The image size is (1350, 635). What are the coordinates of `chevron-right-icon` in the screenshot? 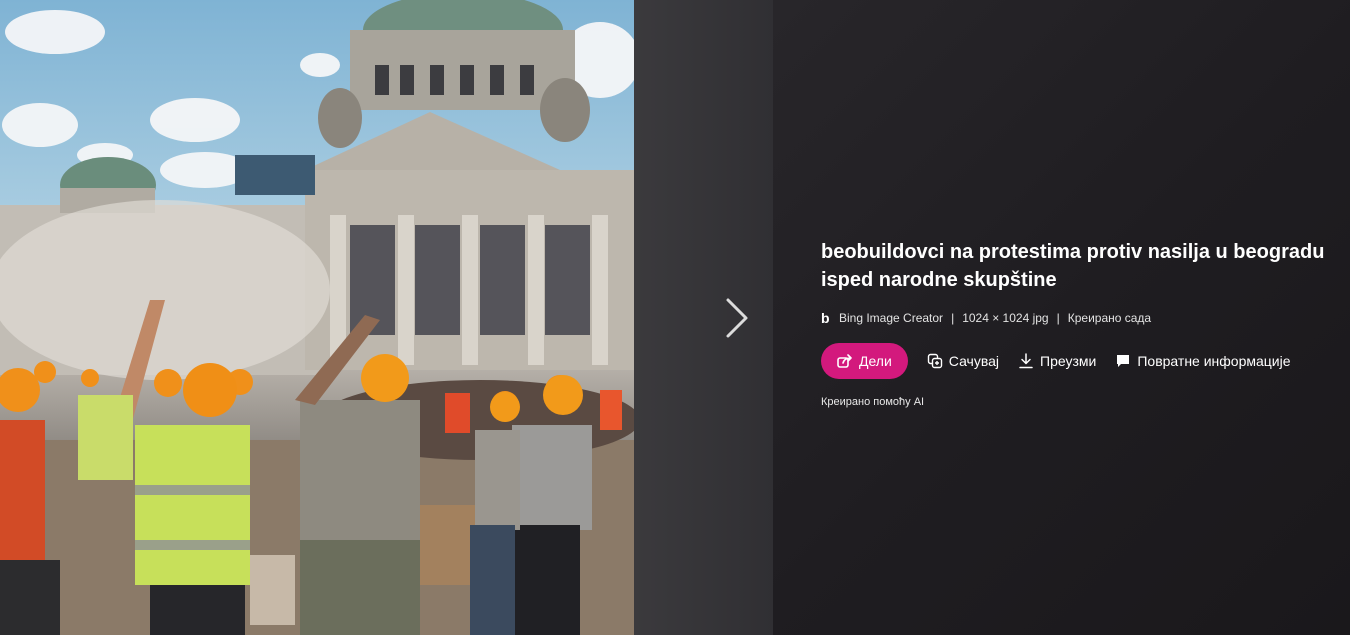 It's located at (737, 318).